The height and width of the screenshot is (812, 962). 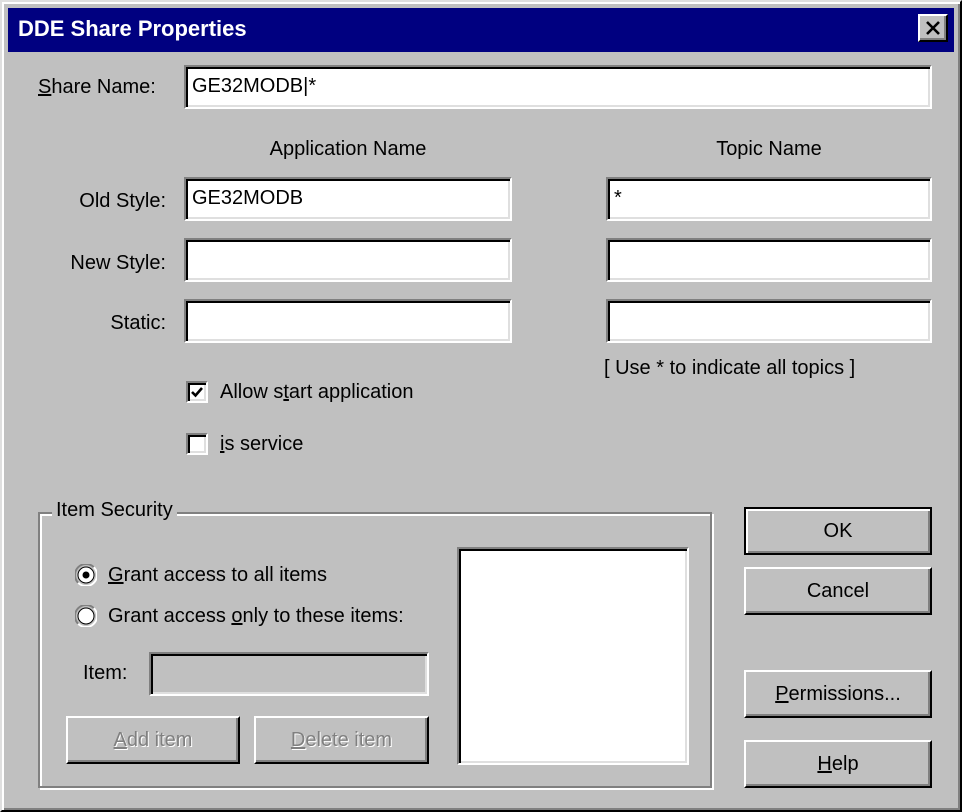 I want to click on item-label: Item:, so click(x=105, y=673).